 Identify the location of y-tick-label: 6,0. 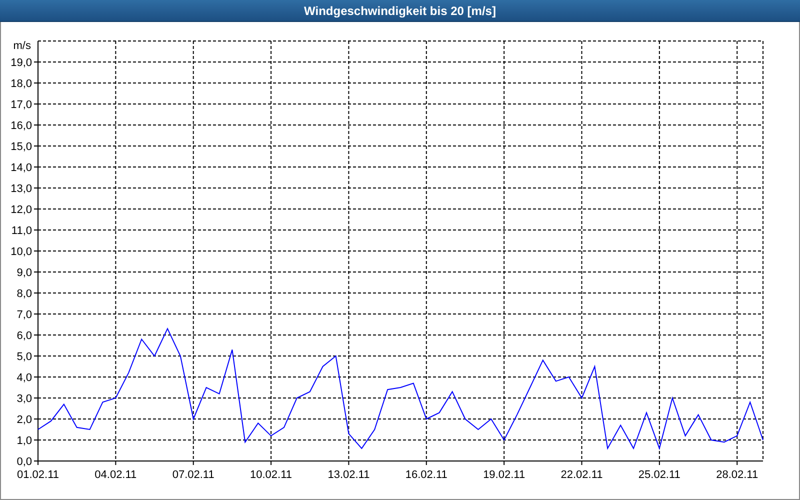
(24, 336).